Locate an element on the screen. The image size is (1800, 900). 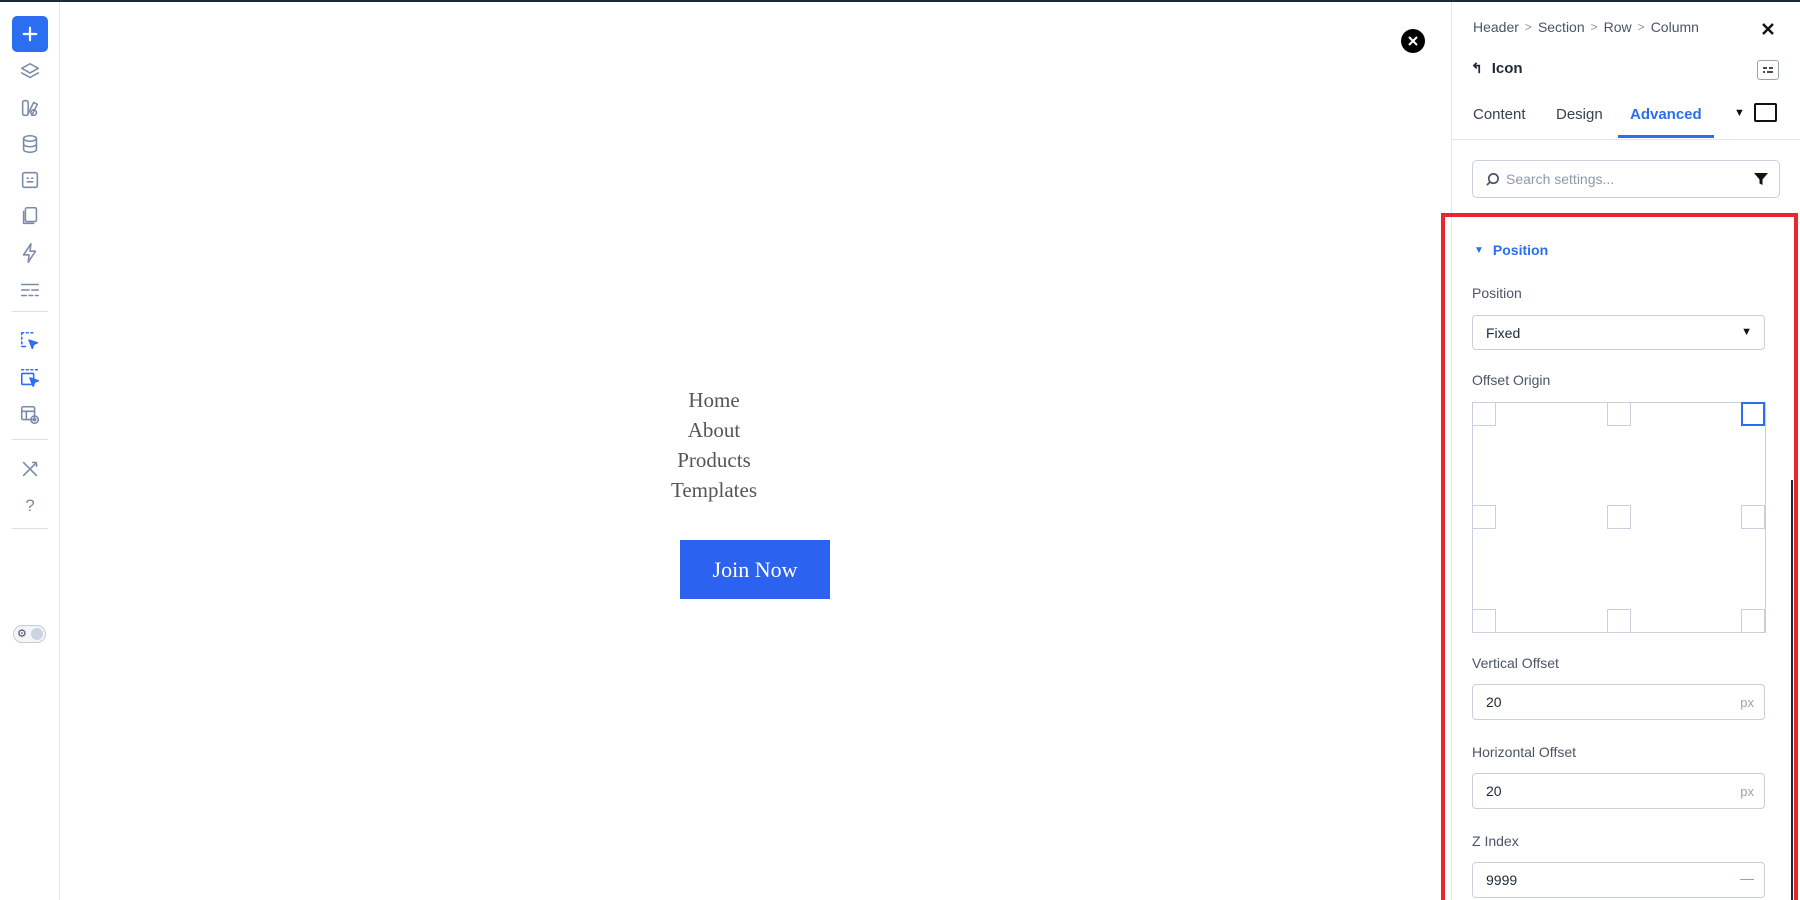
horizontal-offset-value: 20 is located at coordinates (1494, 791).